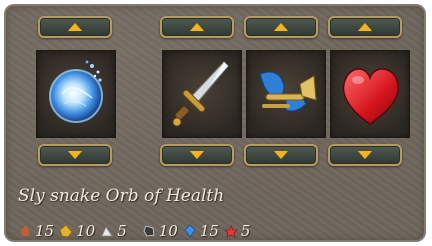 This screenshot has width=432, height=246. I want to click on trumpet-down-button, so click(281, 155).